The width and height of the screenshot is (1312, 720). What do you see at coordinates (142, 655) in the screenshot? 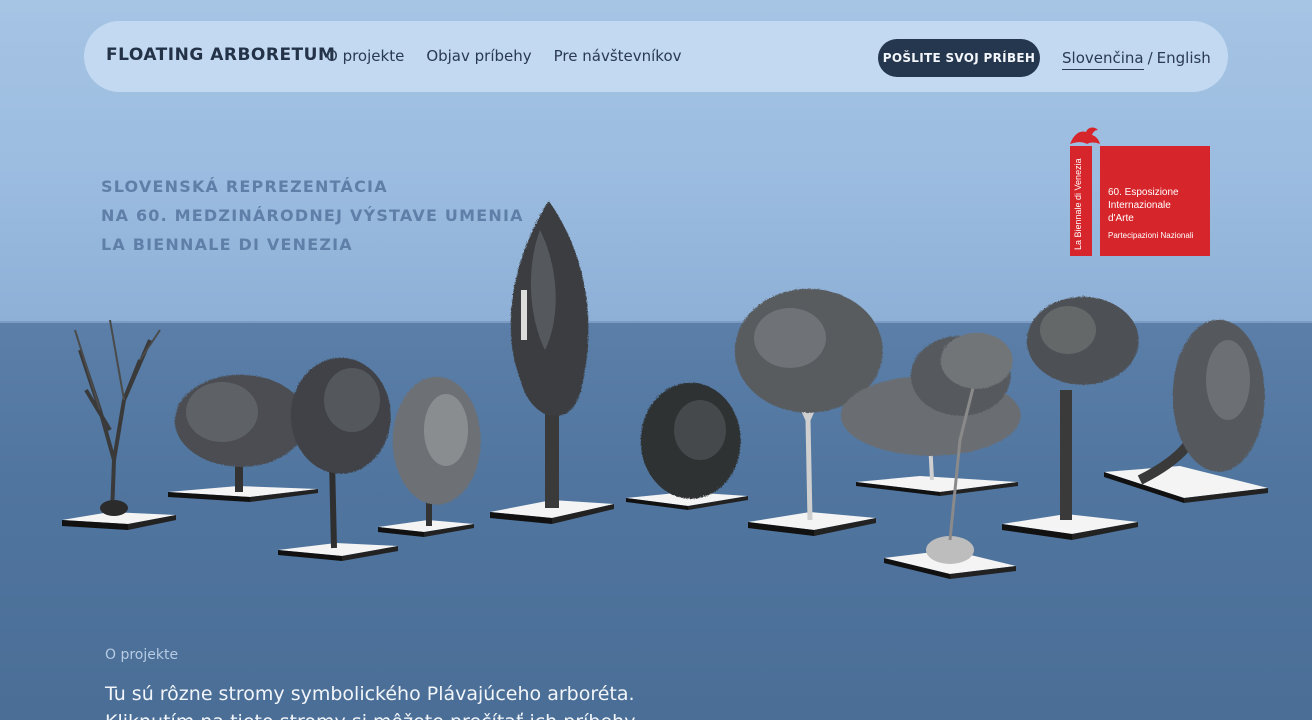
I see `section-label: O projekte` at bounding box center [142, 655].